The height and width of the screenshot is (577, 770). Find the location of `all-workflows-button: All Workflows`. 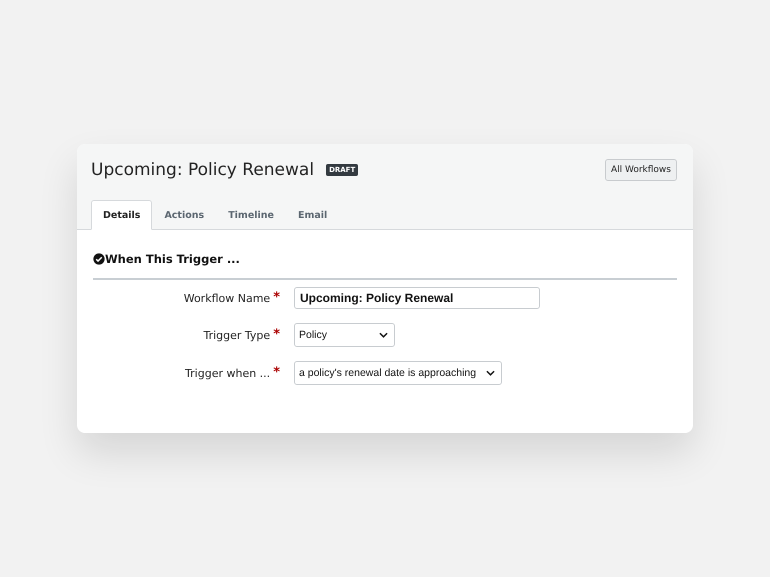

all-workflows-button: All Workflows is located at coordinates (640, 170).